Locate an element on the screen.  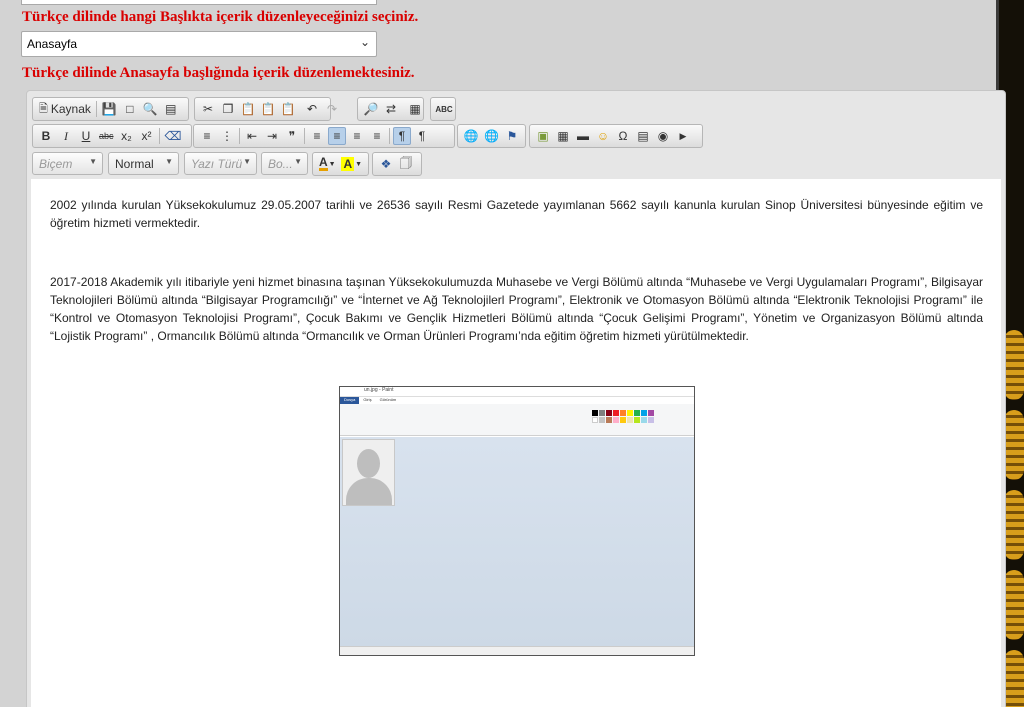
toolbar-group-spell: ABC is located at coordinates (443, 109).